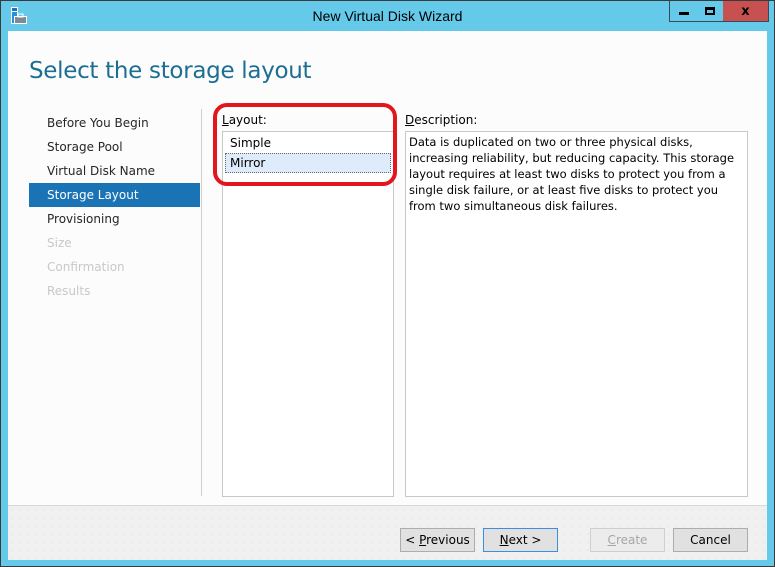  Describe the element at coordinates (247, 120) in the screenshot. I see `layout-label-text: ayout:` at that location.